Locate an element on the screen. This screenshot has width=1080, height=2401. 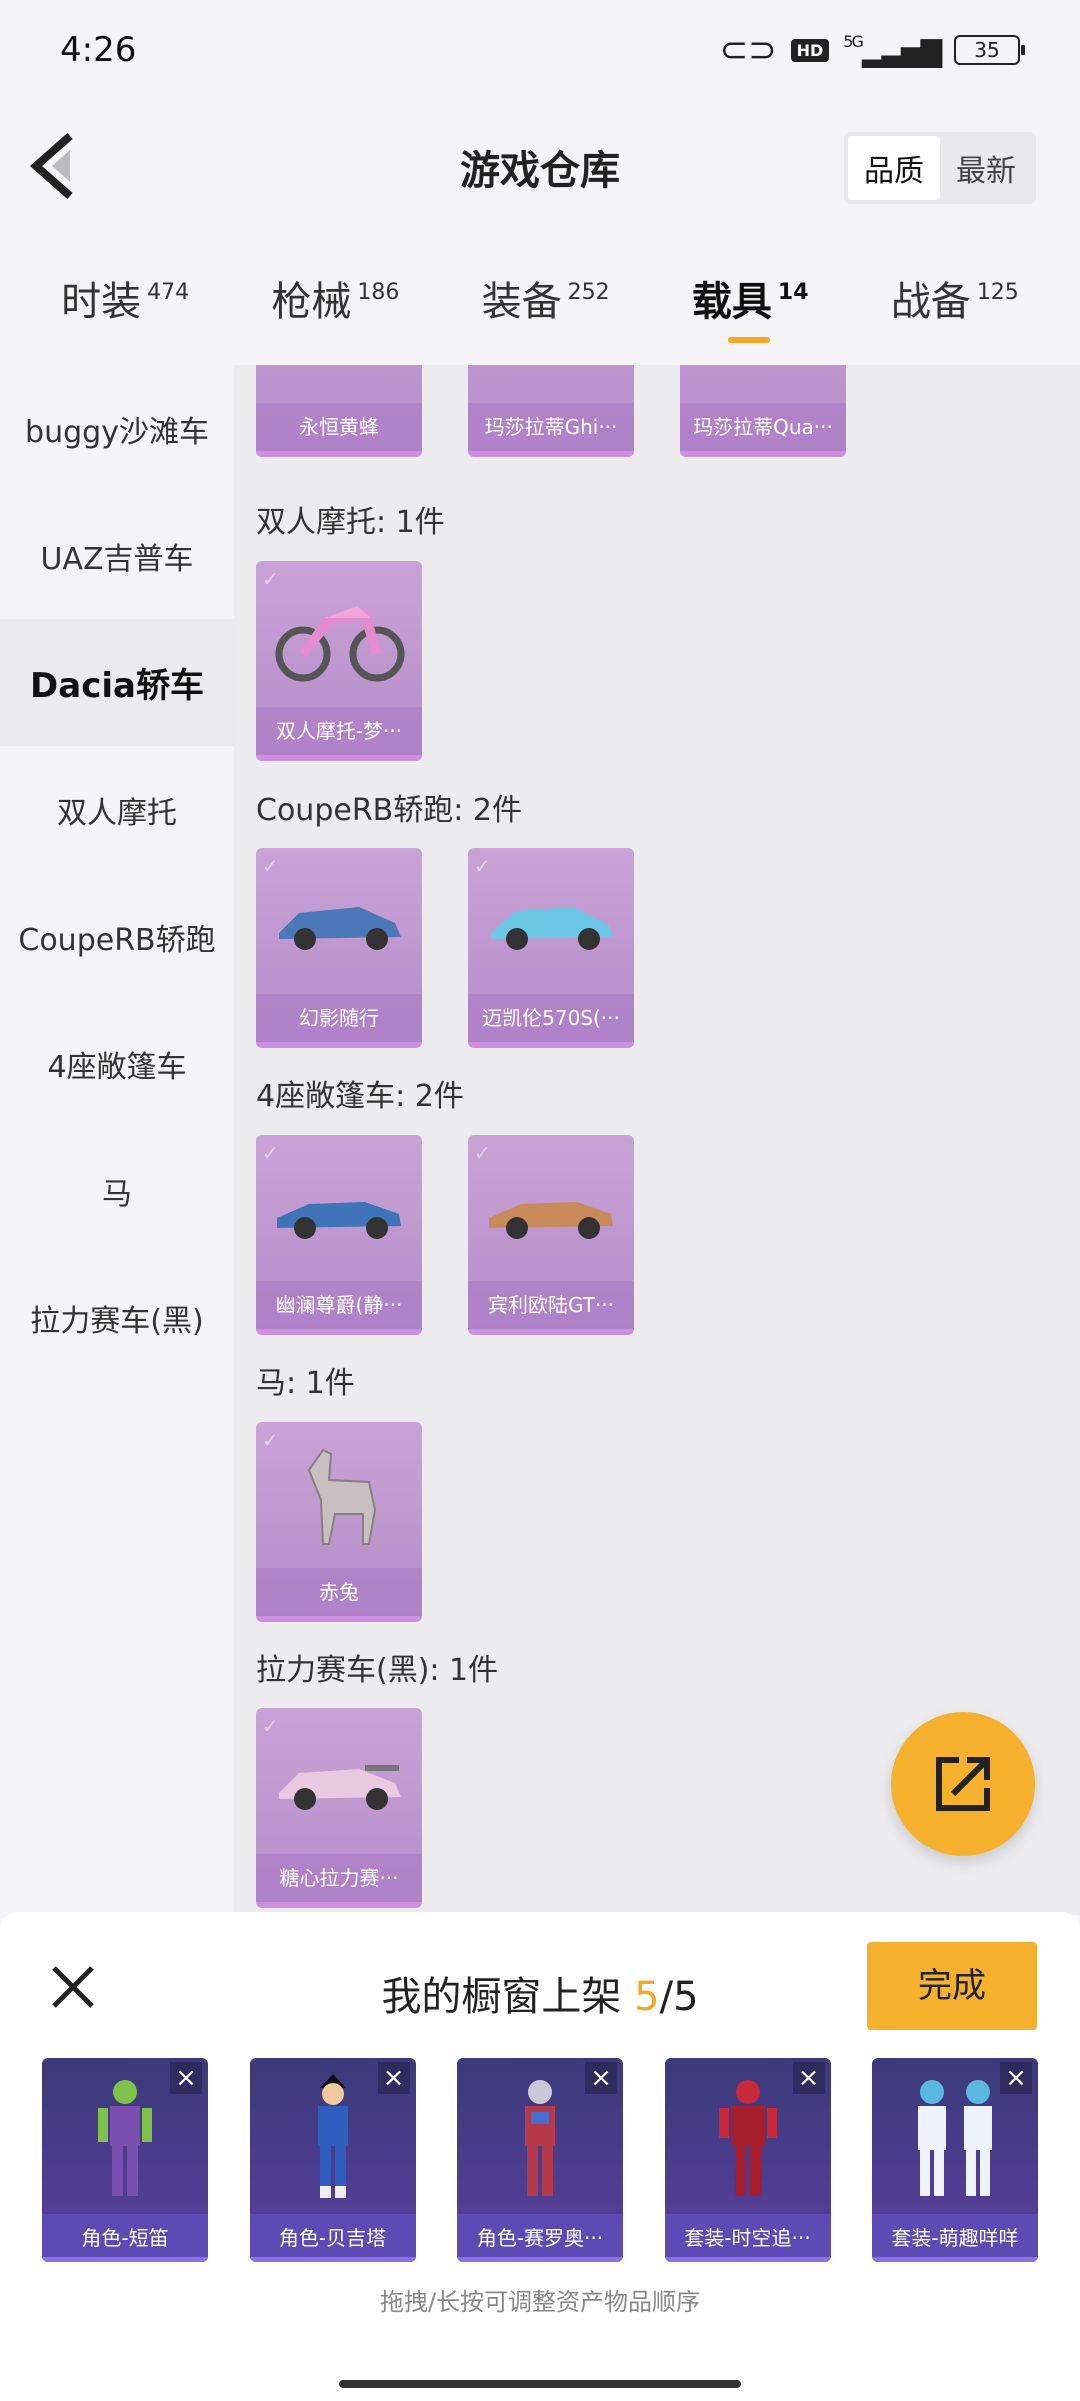
signal-icon: 5G▂▃▅▇ is located at coordinates (892, 50).